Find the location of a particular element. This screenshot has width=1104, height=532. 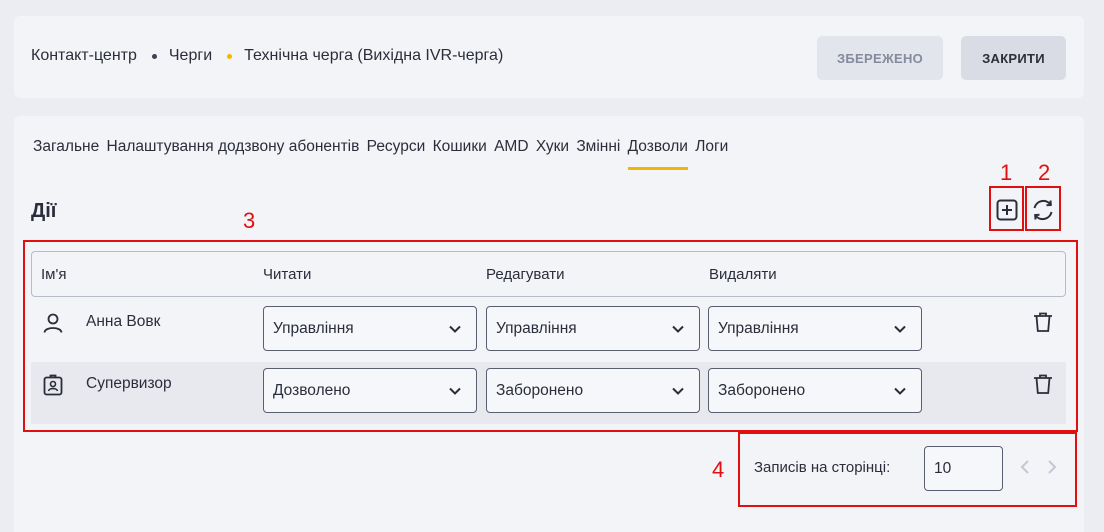

breadcrumb-contact-center: Контакт-центр is located at coordinates (84, 56).